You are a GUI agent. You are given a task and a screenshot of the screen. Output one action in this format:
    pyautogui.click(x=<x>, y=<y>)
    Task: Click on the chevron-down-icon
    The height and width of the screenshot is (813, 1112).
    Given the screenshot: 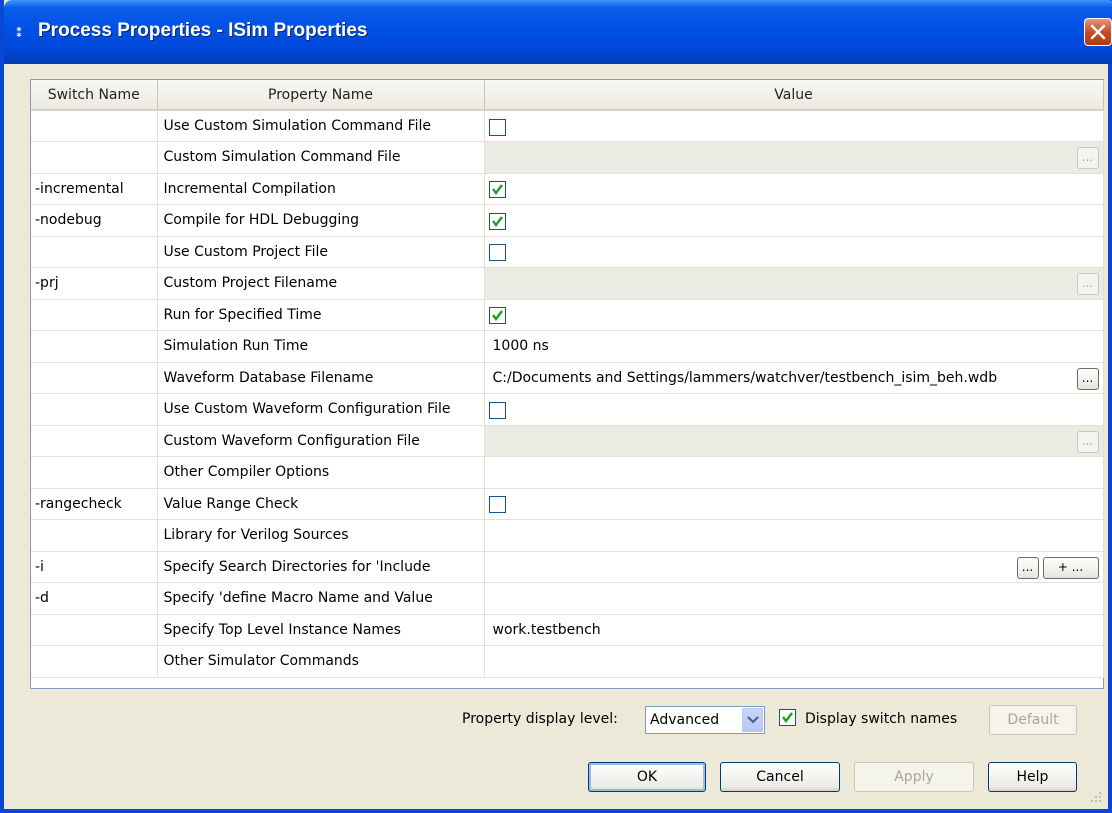 What is the action you would take?
    pyautogui.click(x=753, y=720)
    